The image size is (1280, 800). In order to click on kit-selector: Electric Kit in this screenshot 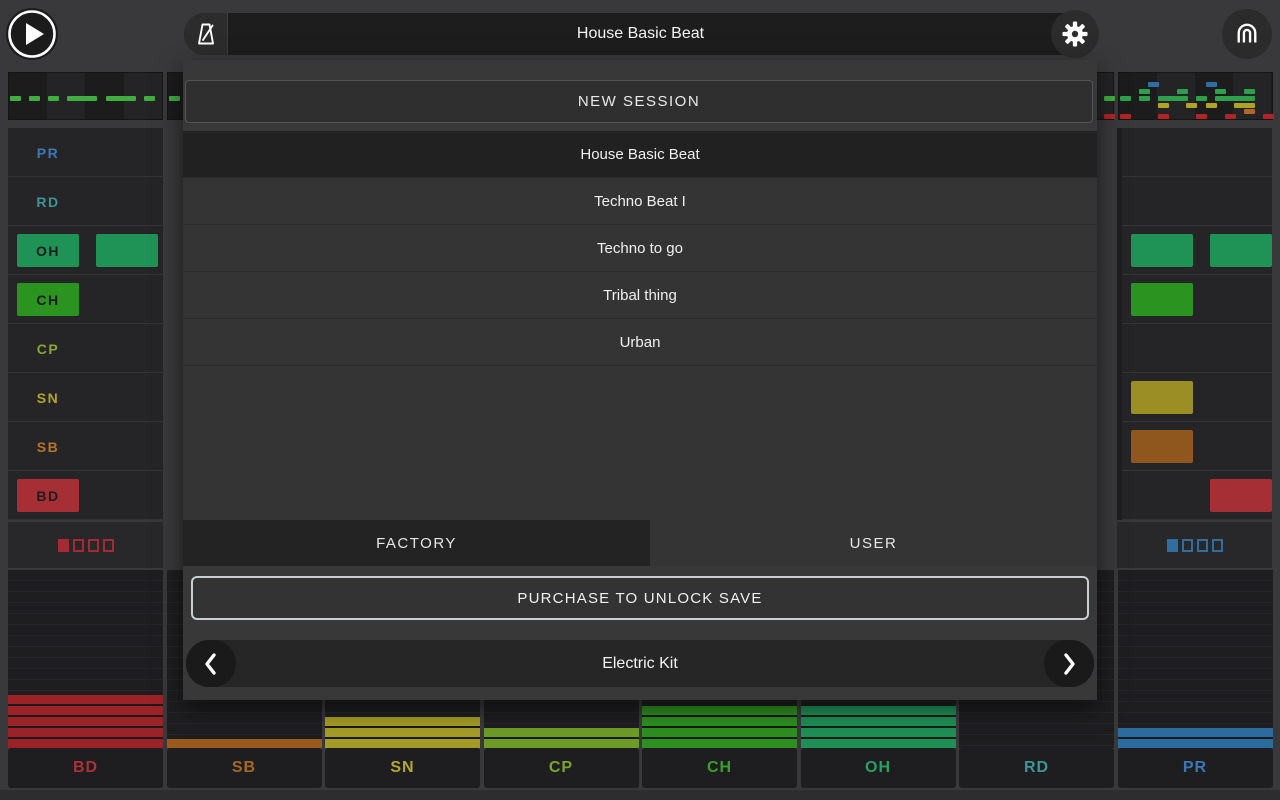, I will do `click(640, 663)`.